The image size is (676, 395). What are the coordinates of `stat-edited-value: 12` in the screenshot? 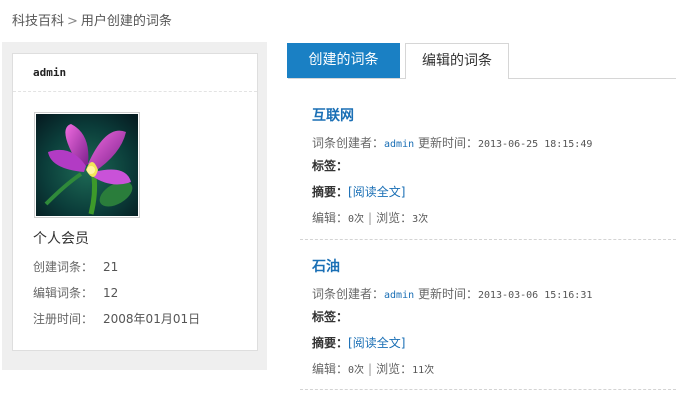 It's located at (111, 293).